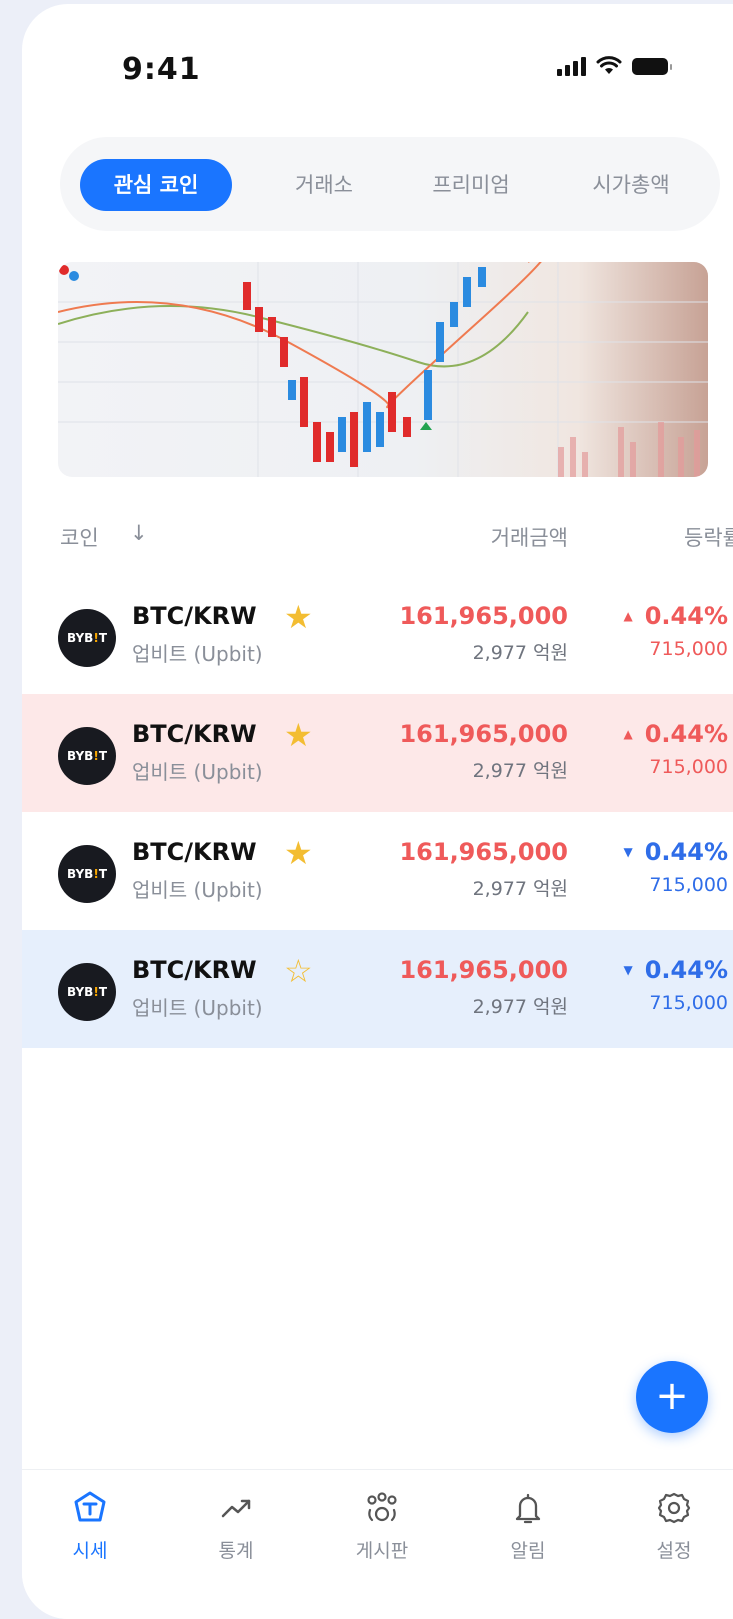 The height and width of the screenshot is (1619, 733). What do you see at coordinates (382, 1551) in the screenshot?
I see `nav-label: 게시판` at bounding box center [382, 1551].